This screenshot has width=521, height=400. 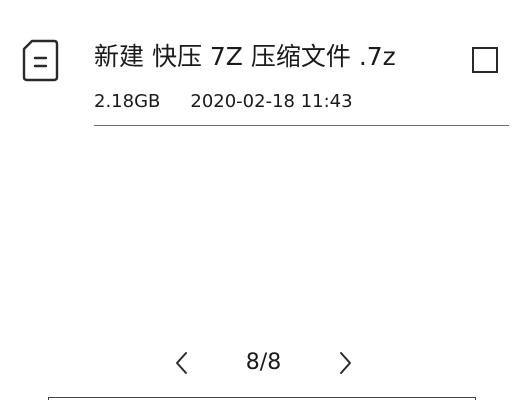 I want to click on document-icon, so click(x=40, y=60).